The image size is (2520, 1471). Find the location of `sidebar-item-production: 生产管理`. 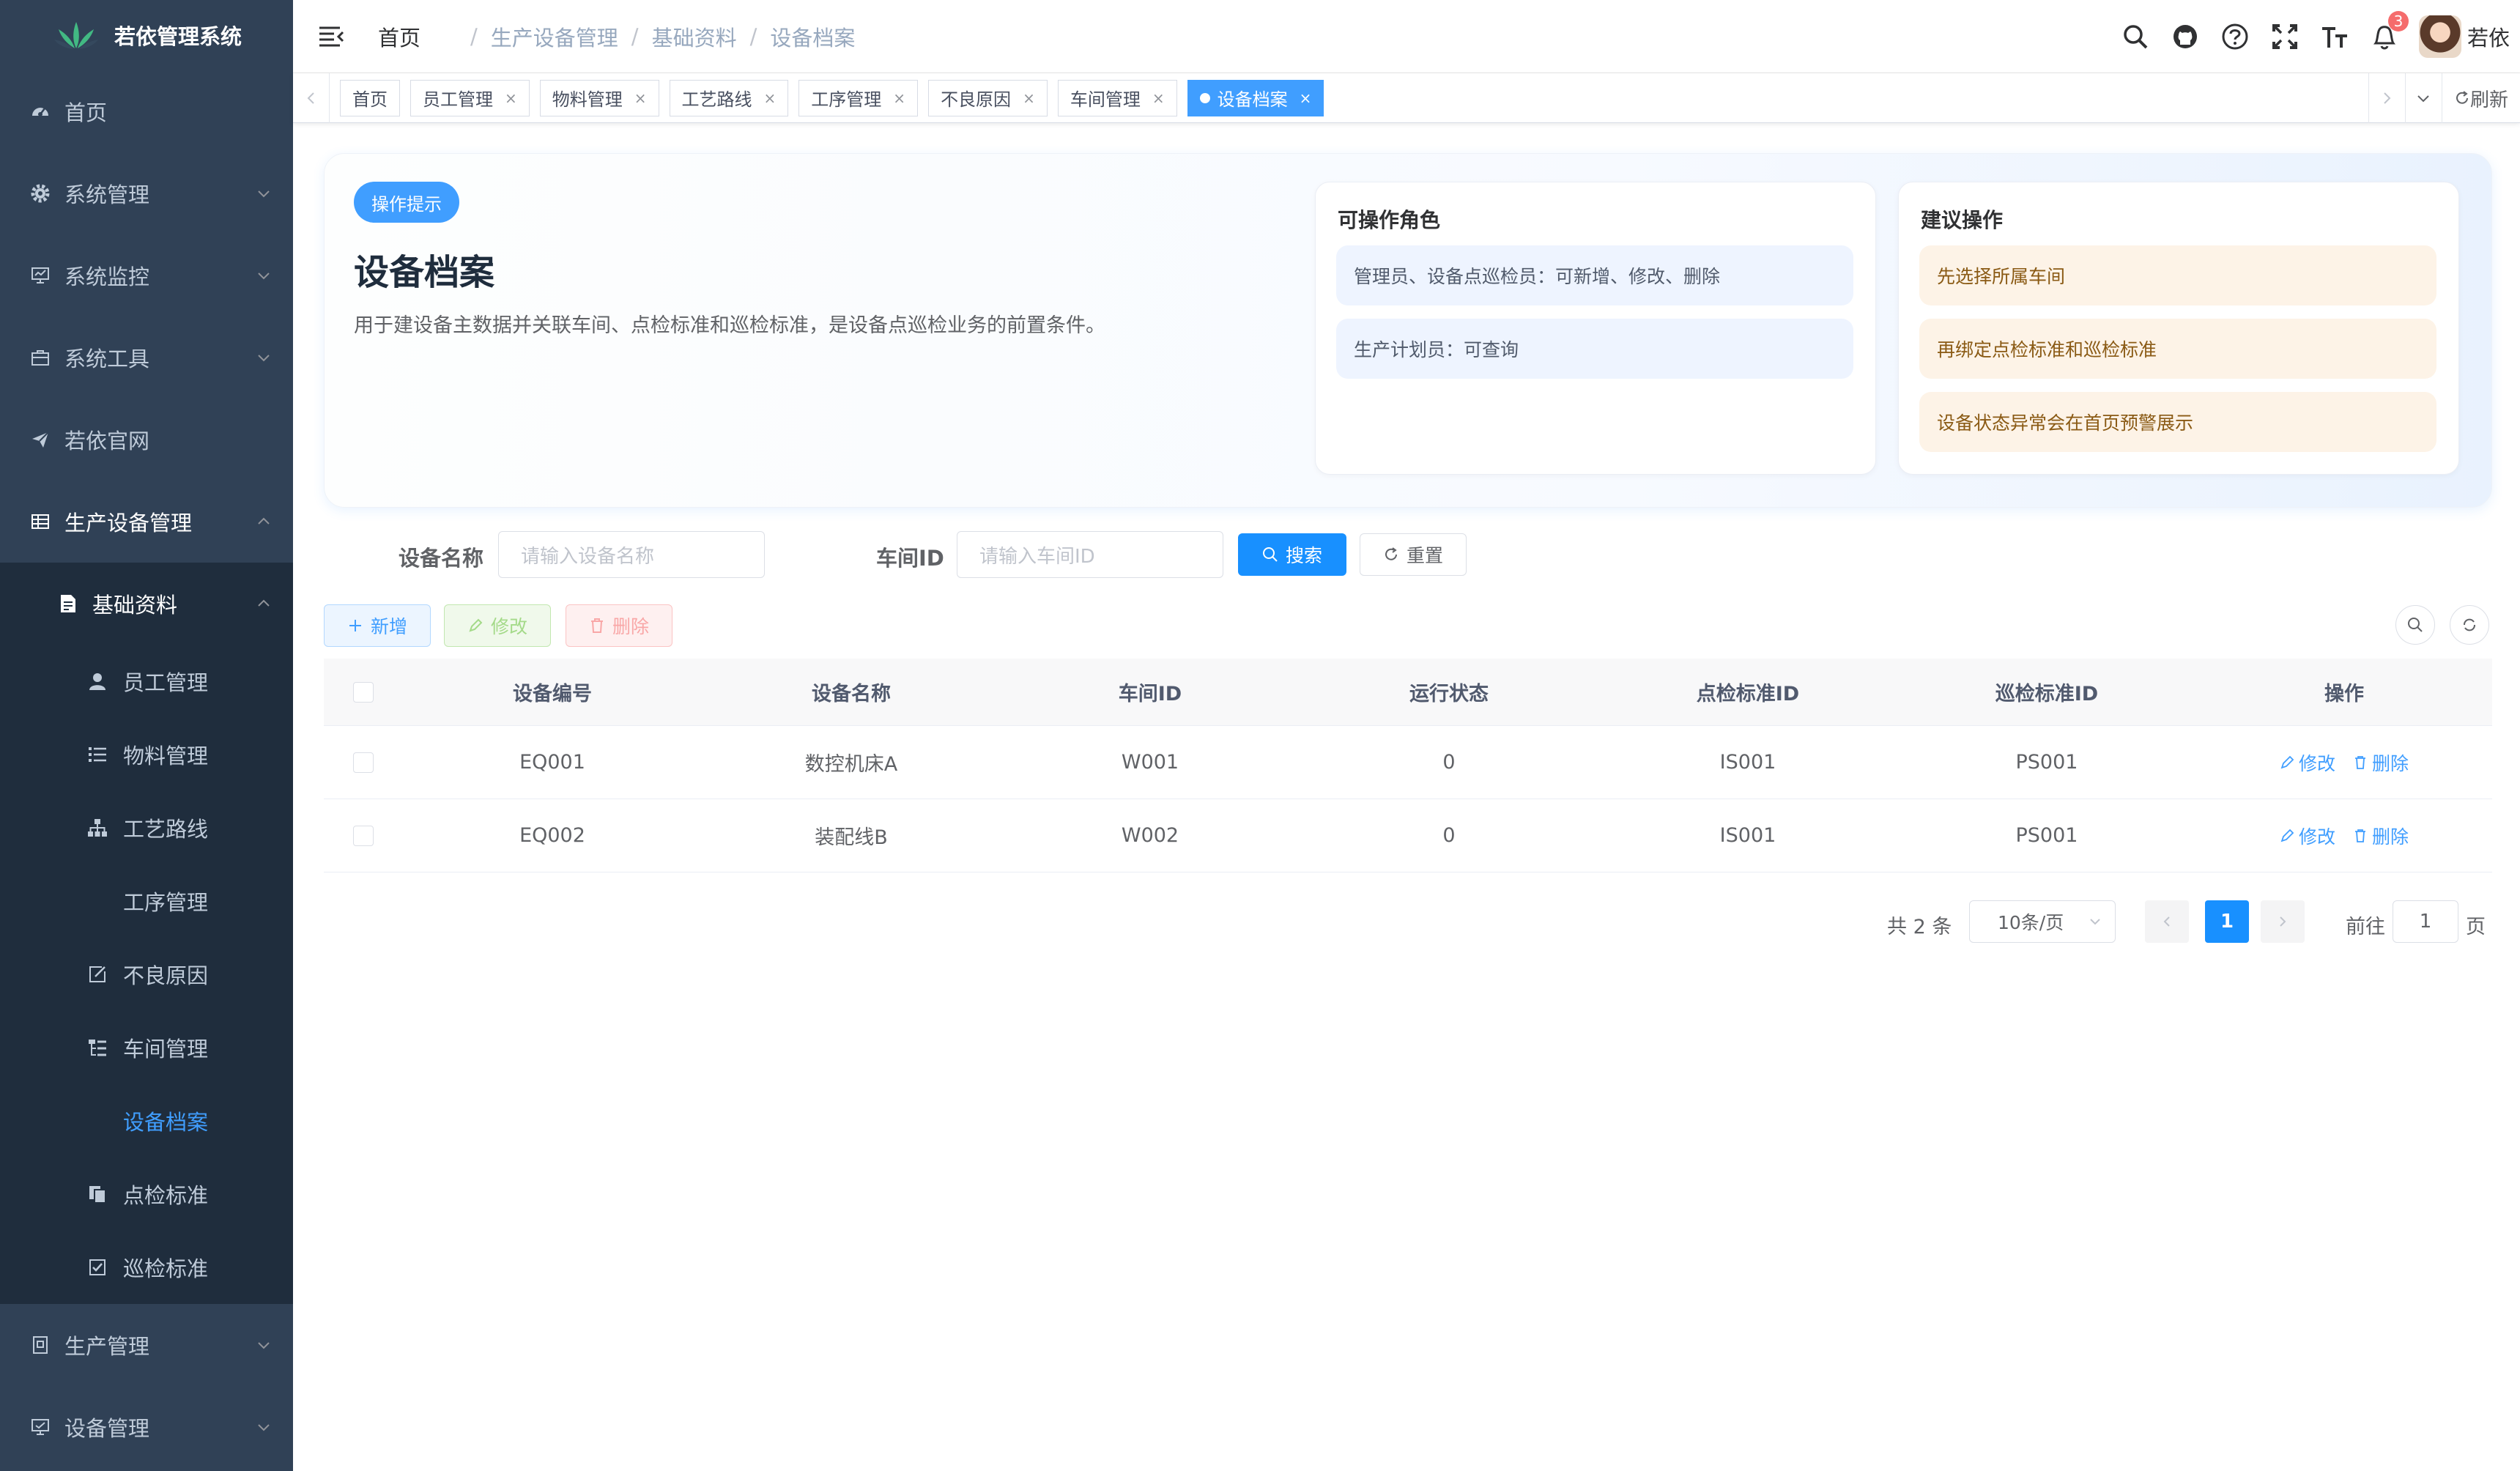

sidebar-item-production: 生产管理 is located at coordinates (146, 1345).